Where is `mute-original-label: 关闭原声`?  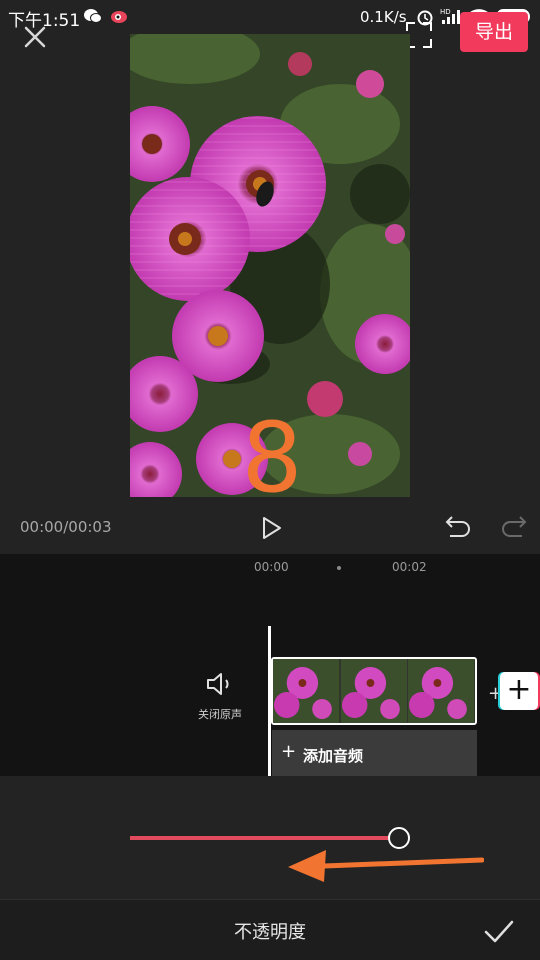
mute-original-label: 关闭原声 is located at coordinates (220, 714).